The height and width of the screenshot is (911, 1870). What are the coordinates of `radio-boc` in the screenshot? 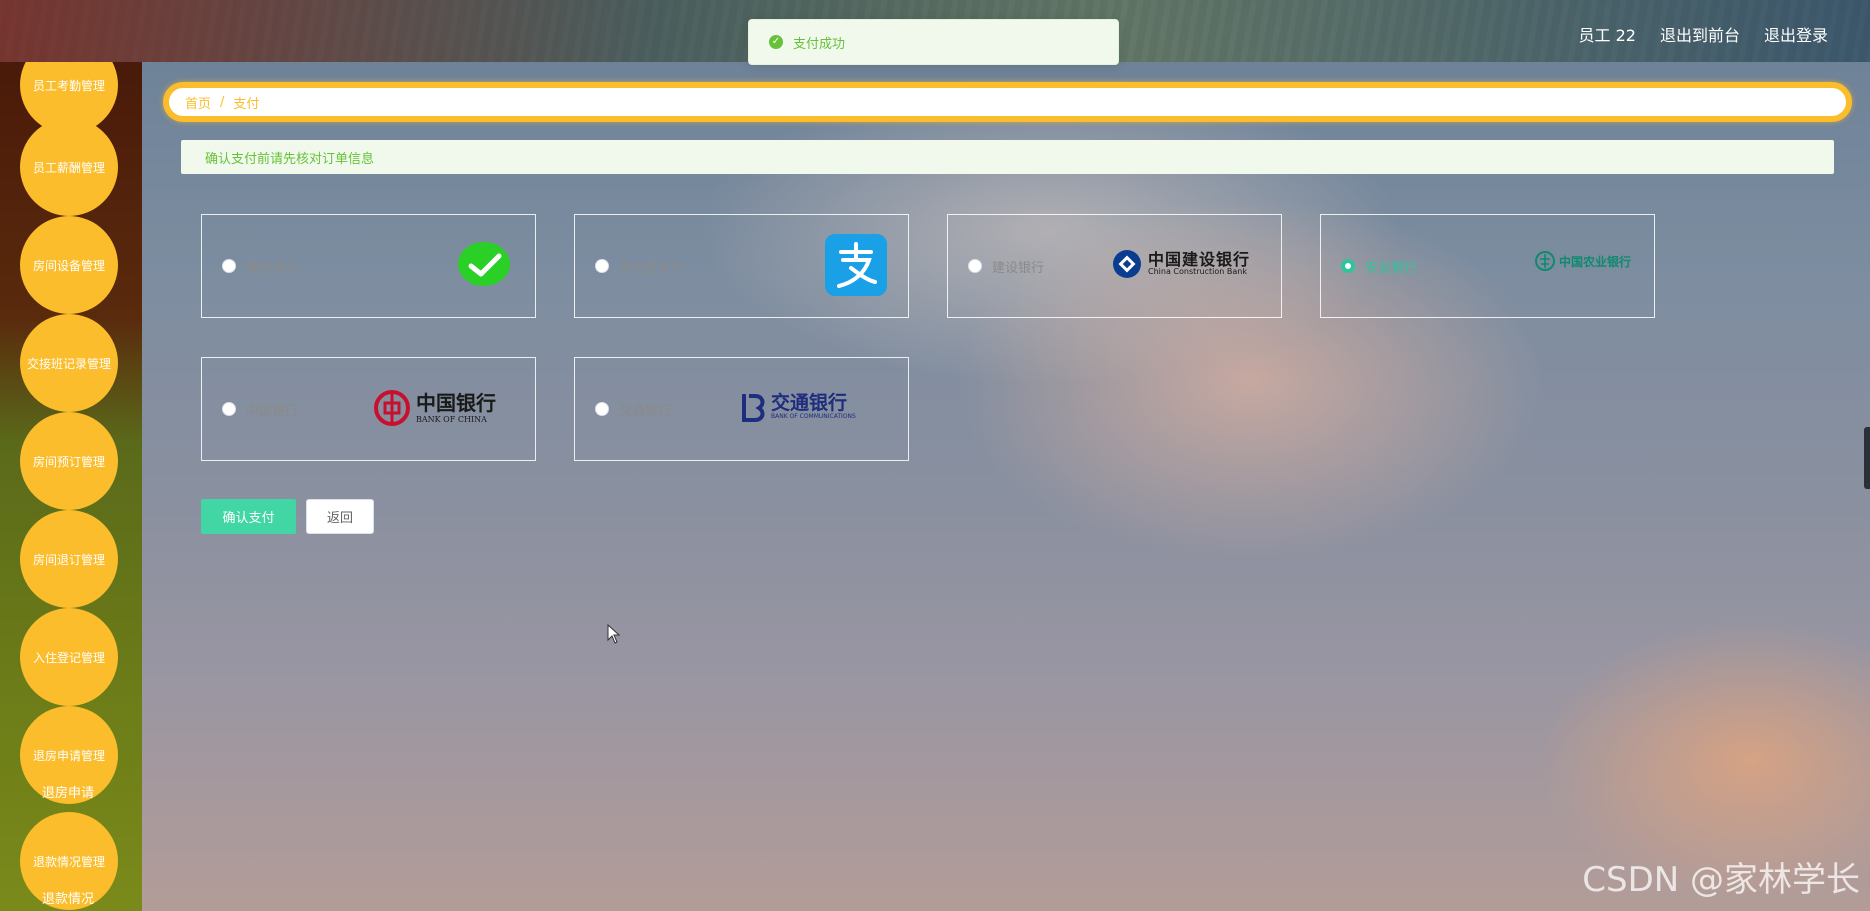 It's located at (229, 409).